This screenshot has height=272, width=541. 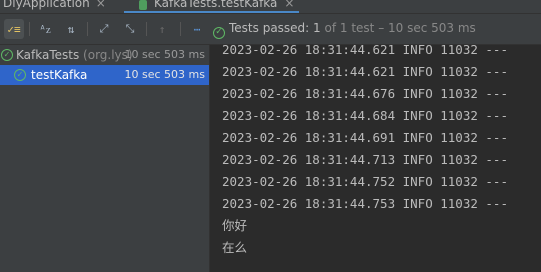 What do you see at coordinates (235, 247) in the screenshot?
I see `console-line: 在么` at bounding box center [235, 247].